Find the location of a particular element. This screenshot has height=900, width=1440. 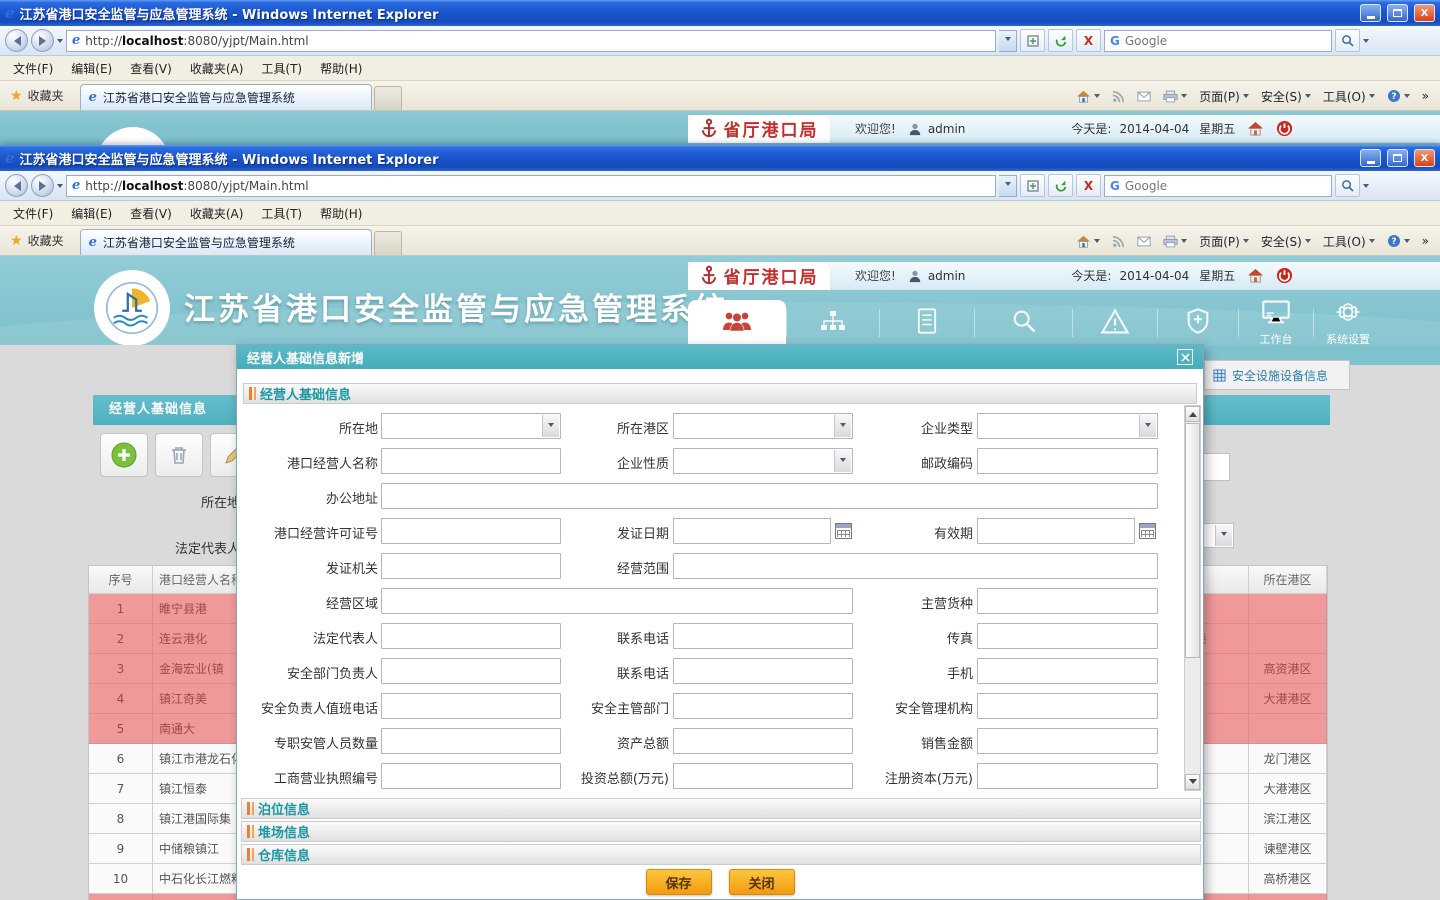

add-button is located at coordinates (124, 455).